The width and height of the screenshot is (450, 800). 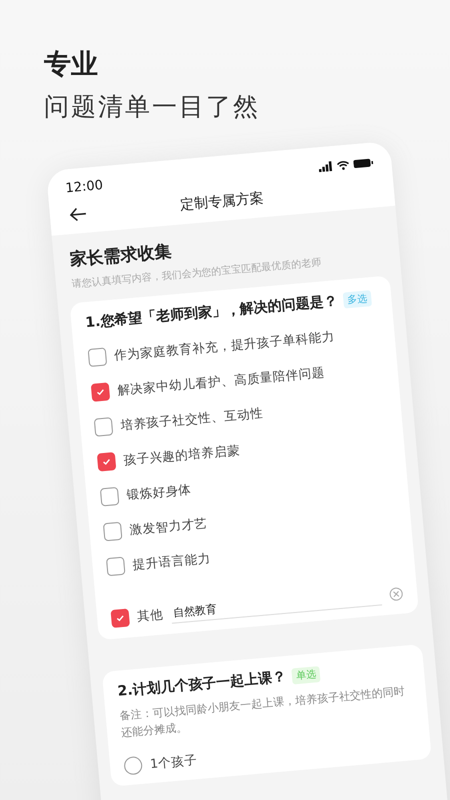 I want to click on form-title: 家长需求收集, so click(x=120, y=255).